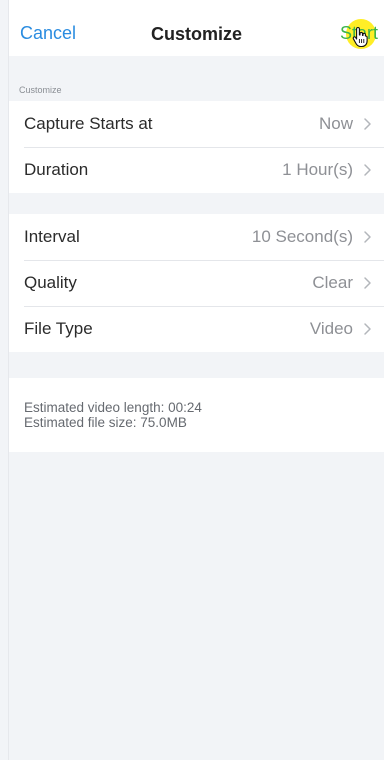  Describe the element at coordinates (196, 34) in the screenshot. I see `page-title: Customize` at that location.